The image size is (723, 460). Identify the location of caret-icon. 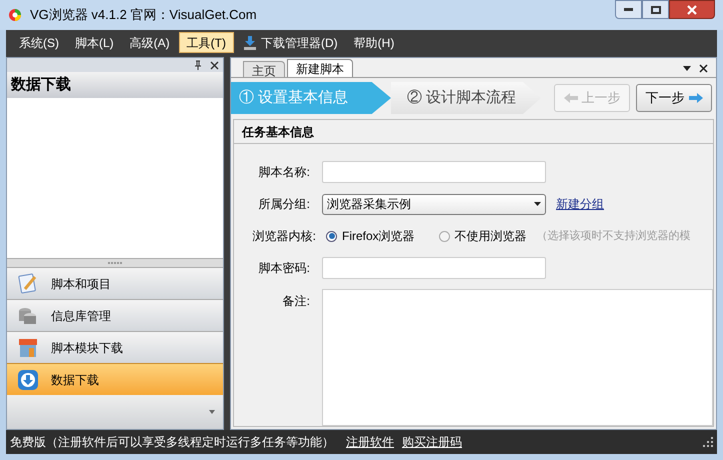
(537, 204).